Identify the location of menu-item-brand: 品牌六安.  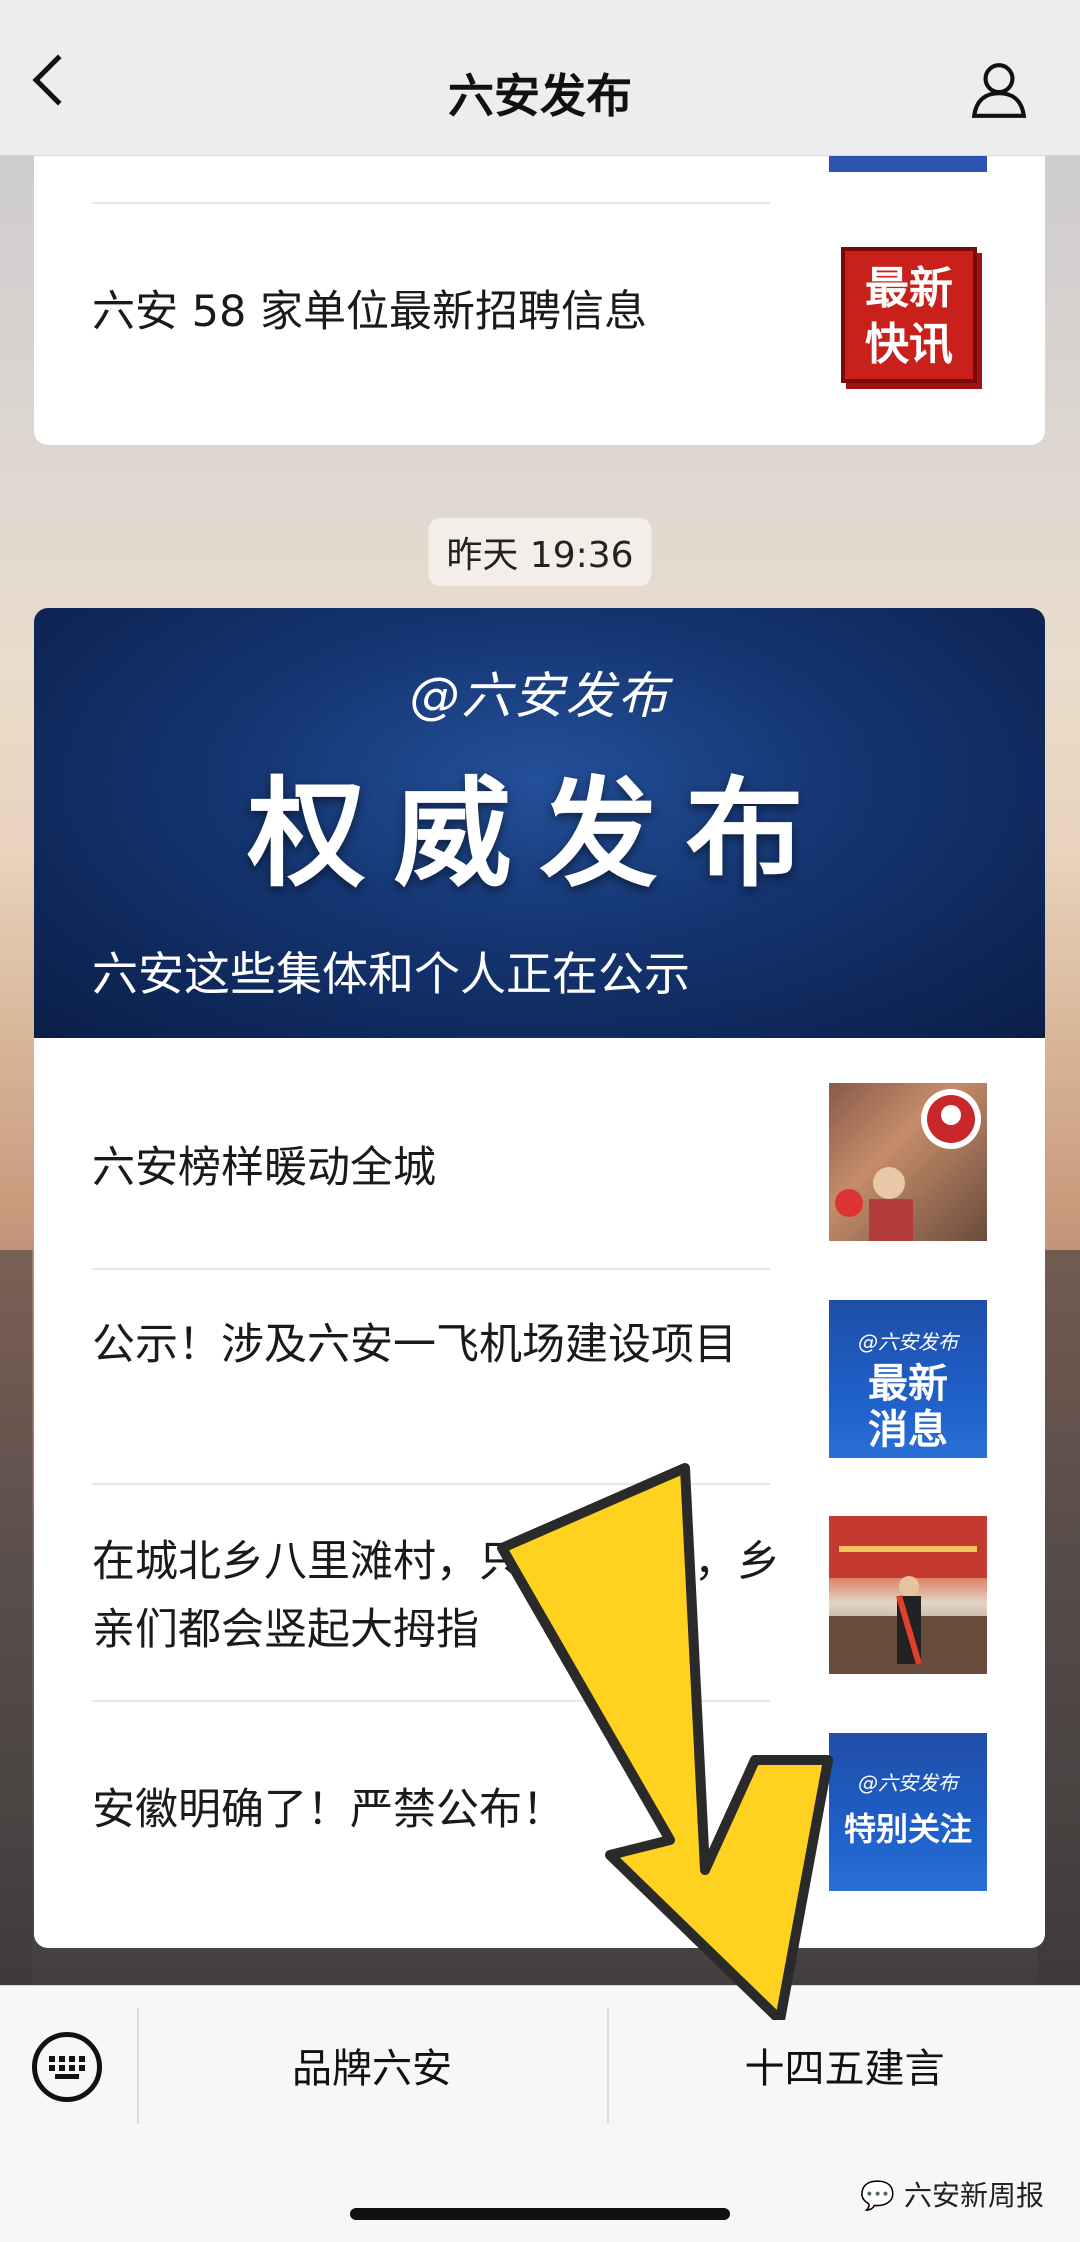
(372, 2065).